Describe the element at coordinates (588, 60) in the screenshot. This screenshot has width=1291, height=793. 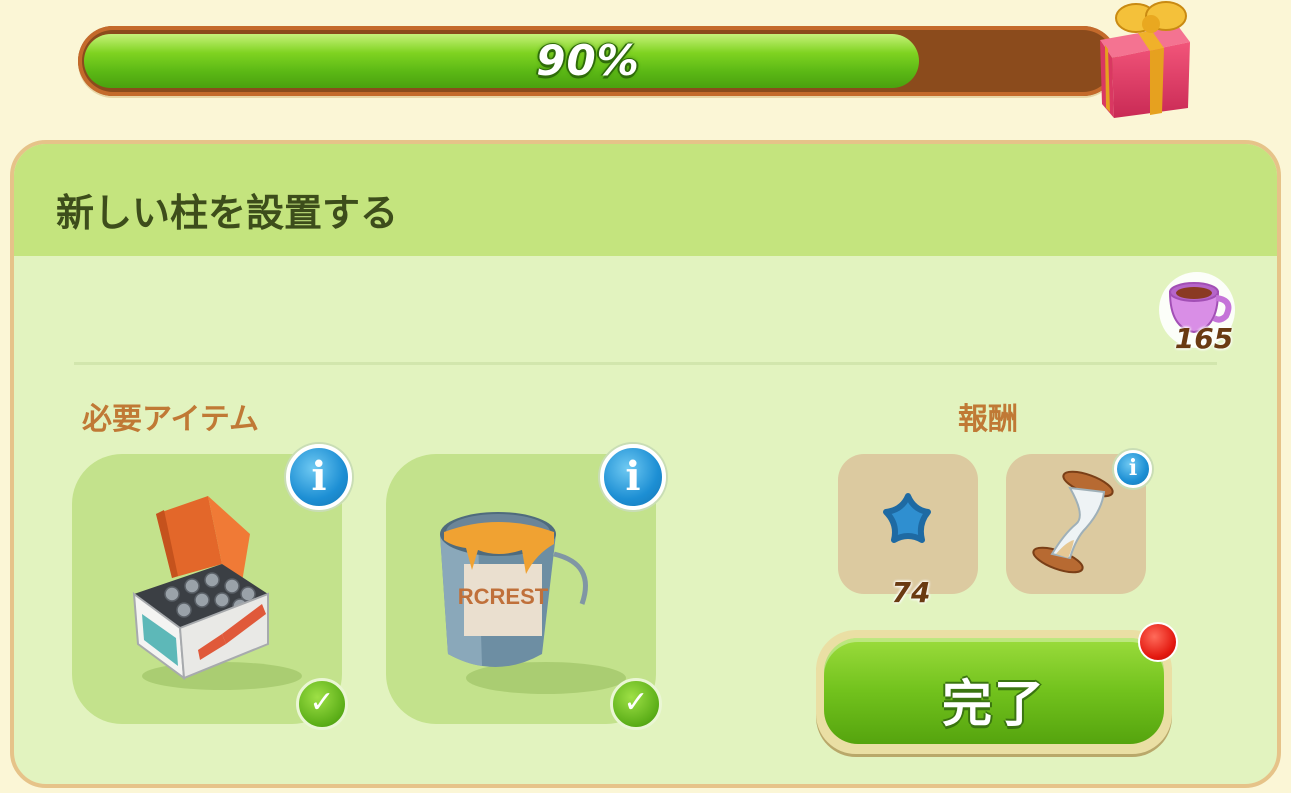
I see `progress-percent: 90%` at that location.